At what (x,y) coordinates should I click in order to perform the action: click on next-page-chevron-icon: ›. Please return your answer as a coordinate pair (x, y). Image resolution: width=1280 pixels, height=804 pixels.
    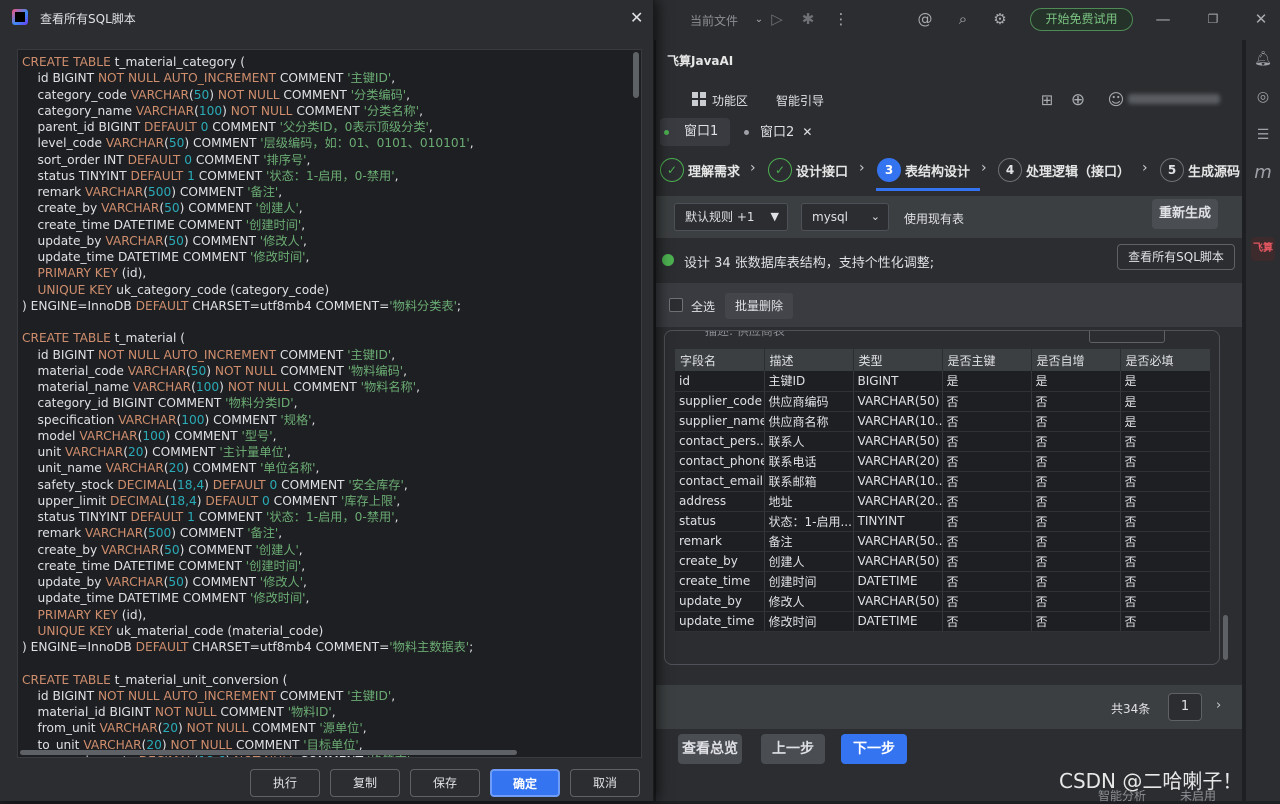
    Looking at the image, I should click on (1218, 705).